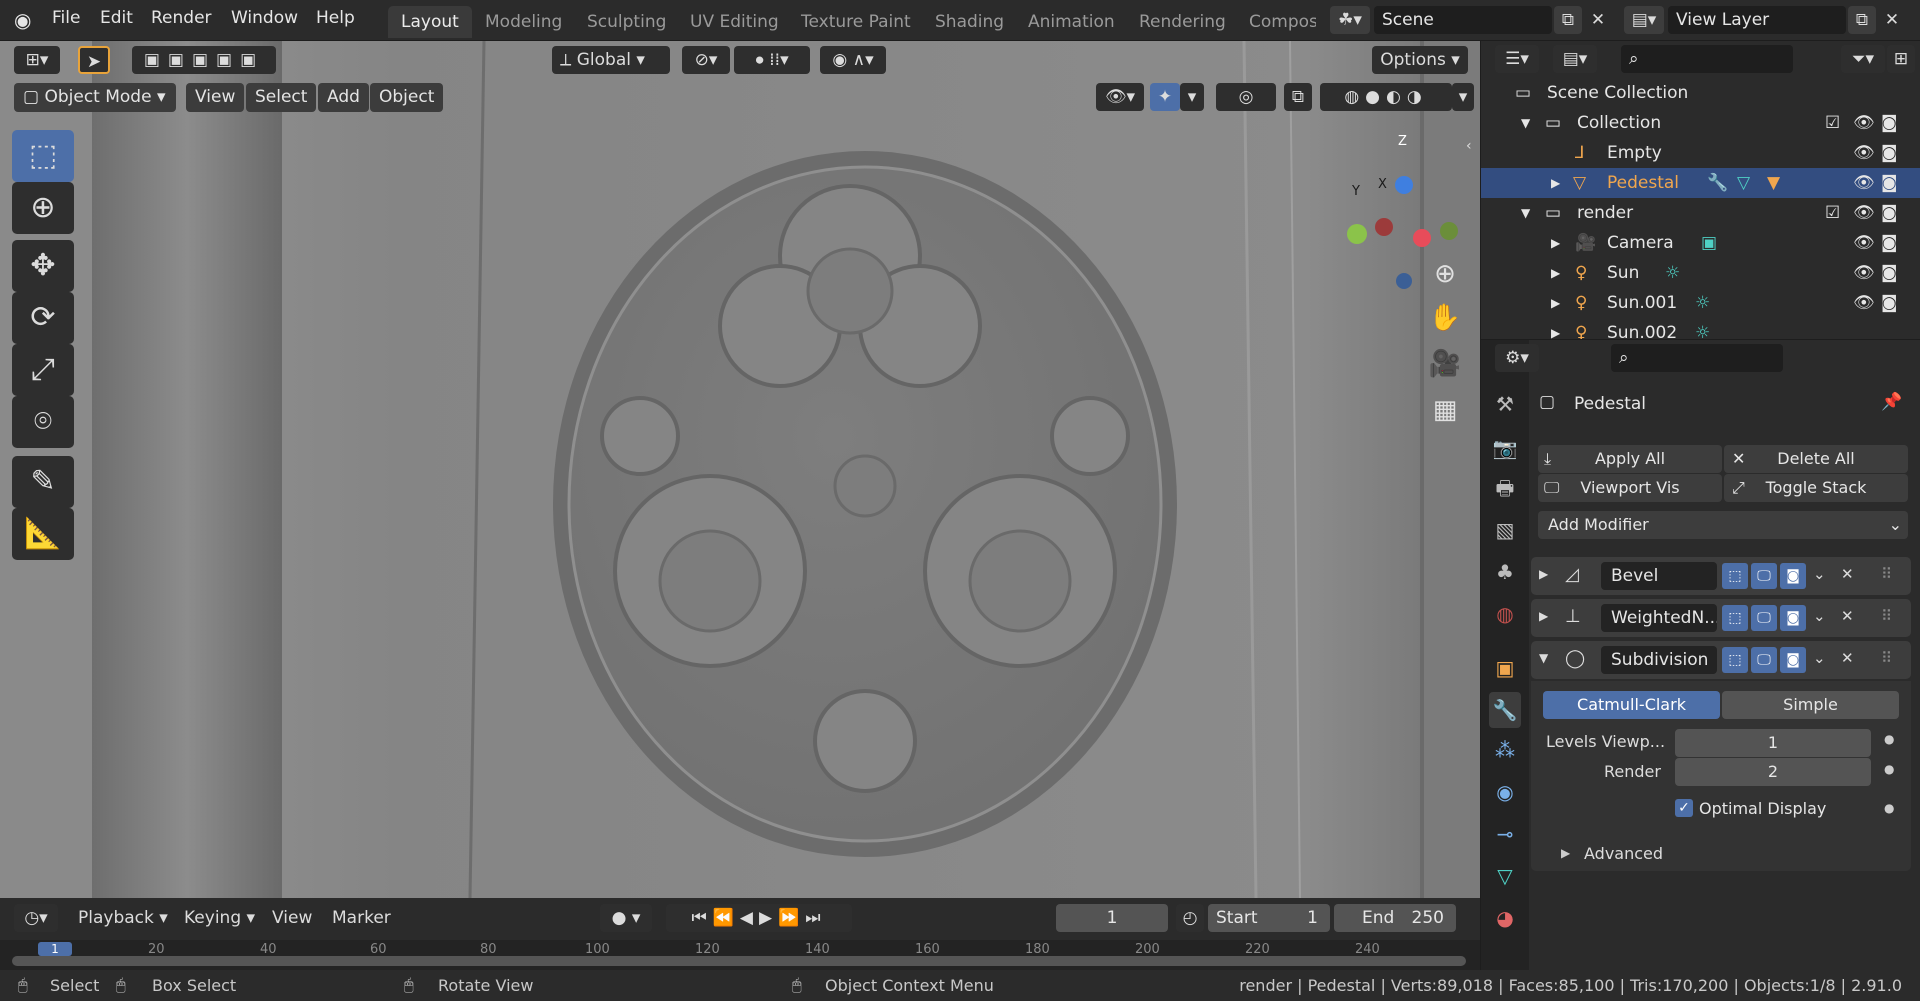 This screenshot has width=1920, height=1001. Describe the element at coordinates (430, 22) in the screenshot. I see `tab-layout: Layout` at that location.